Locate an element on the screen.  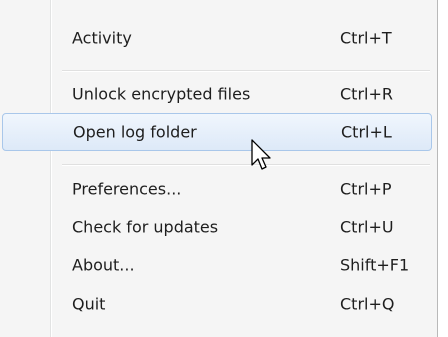
menu-item-shortcut: Ctrl+U is located at coordinates (367, 227).